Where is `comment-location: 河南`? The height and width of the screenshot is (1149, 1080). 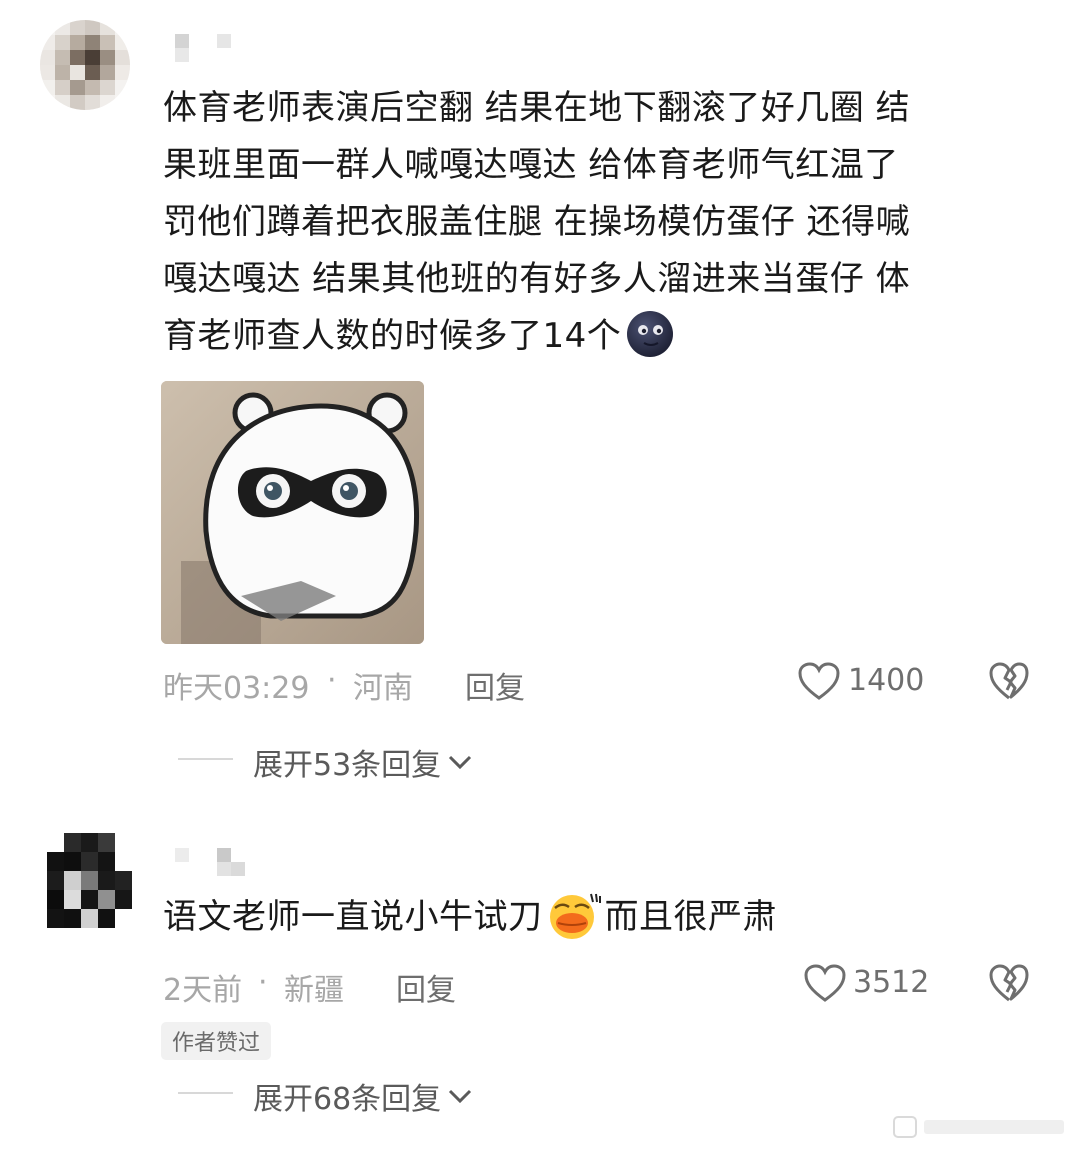 comment-location: 河南 is located at coordinates (383, 688).